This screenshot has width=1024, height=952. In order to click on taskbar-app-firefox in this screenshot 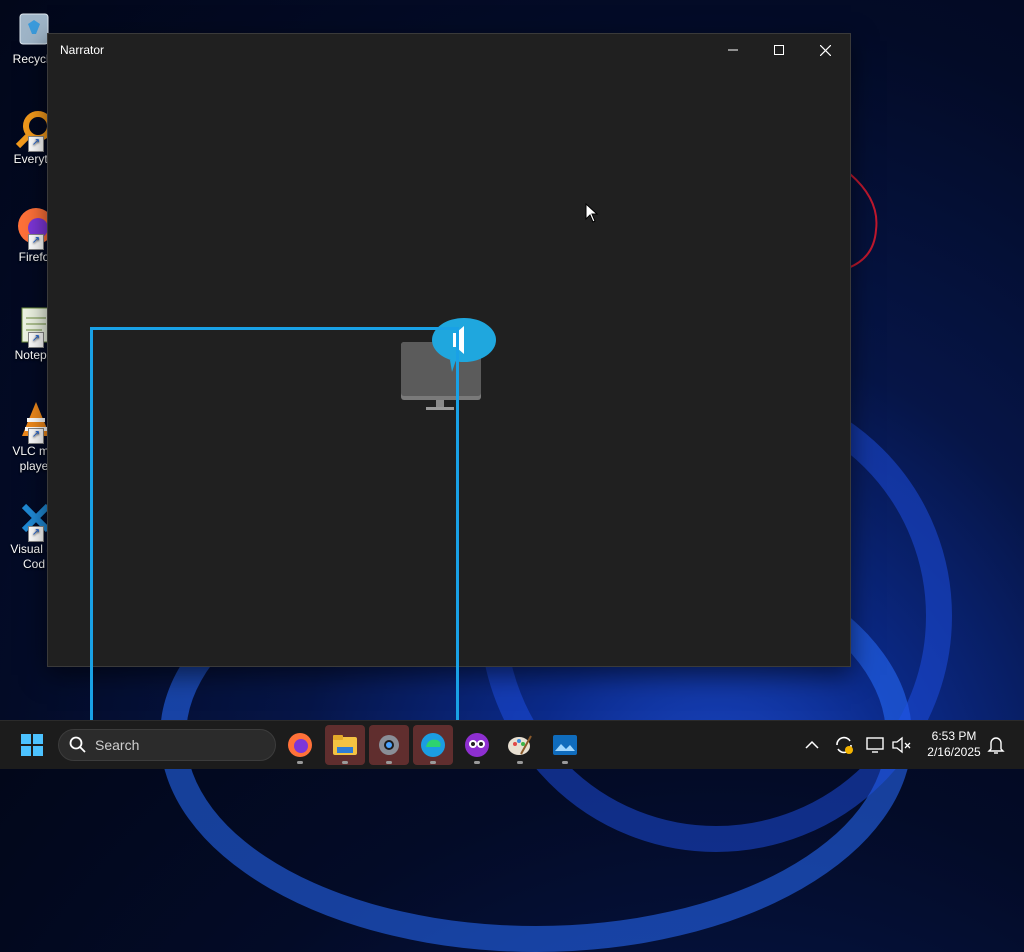, I will do `click(300, 745)`.